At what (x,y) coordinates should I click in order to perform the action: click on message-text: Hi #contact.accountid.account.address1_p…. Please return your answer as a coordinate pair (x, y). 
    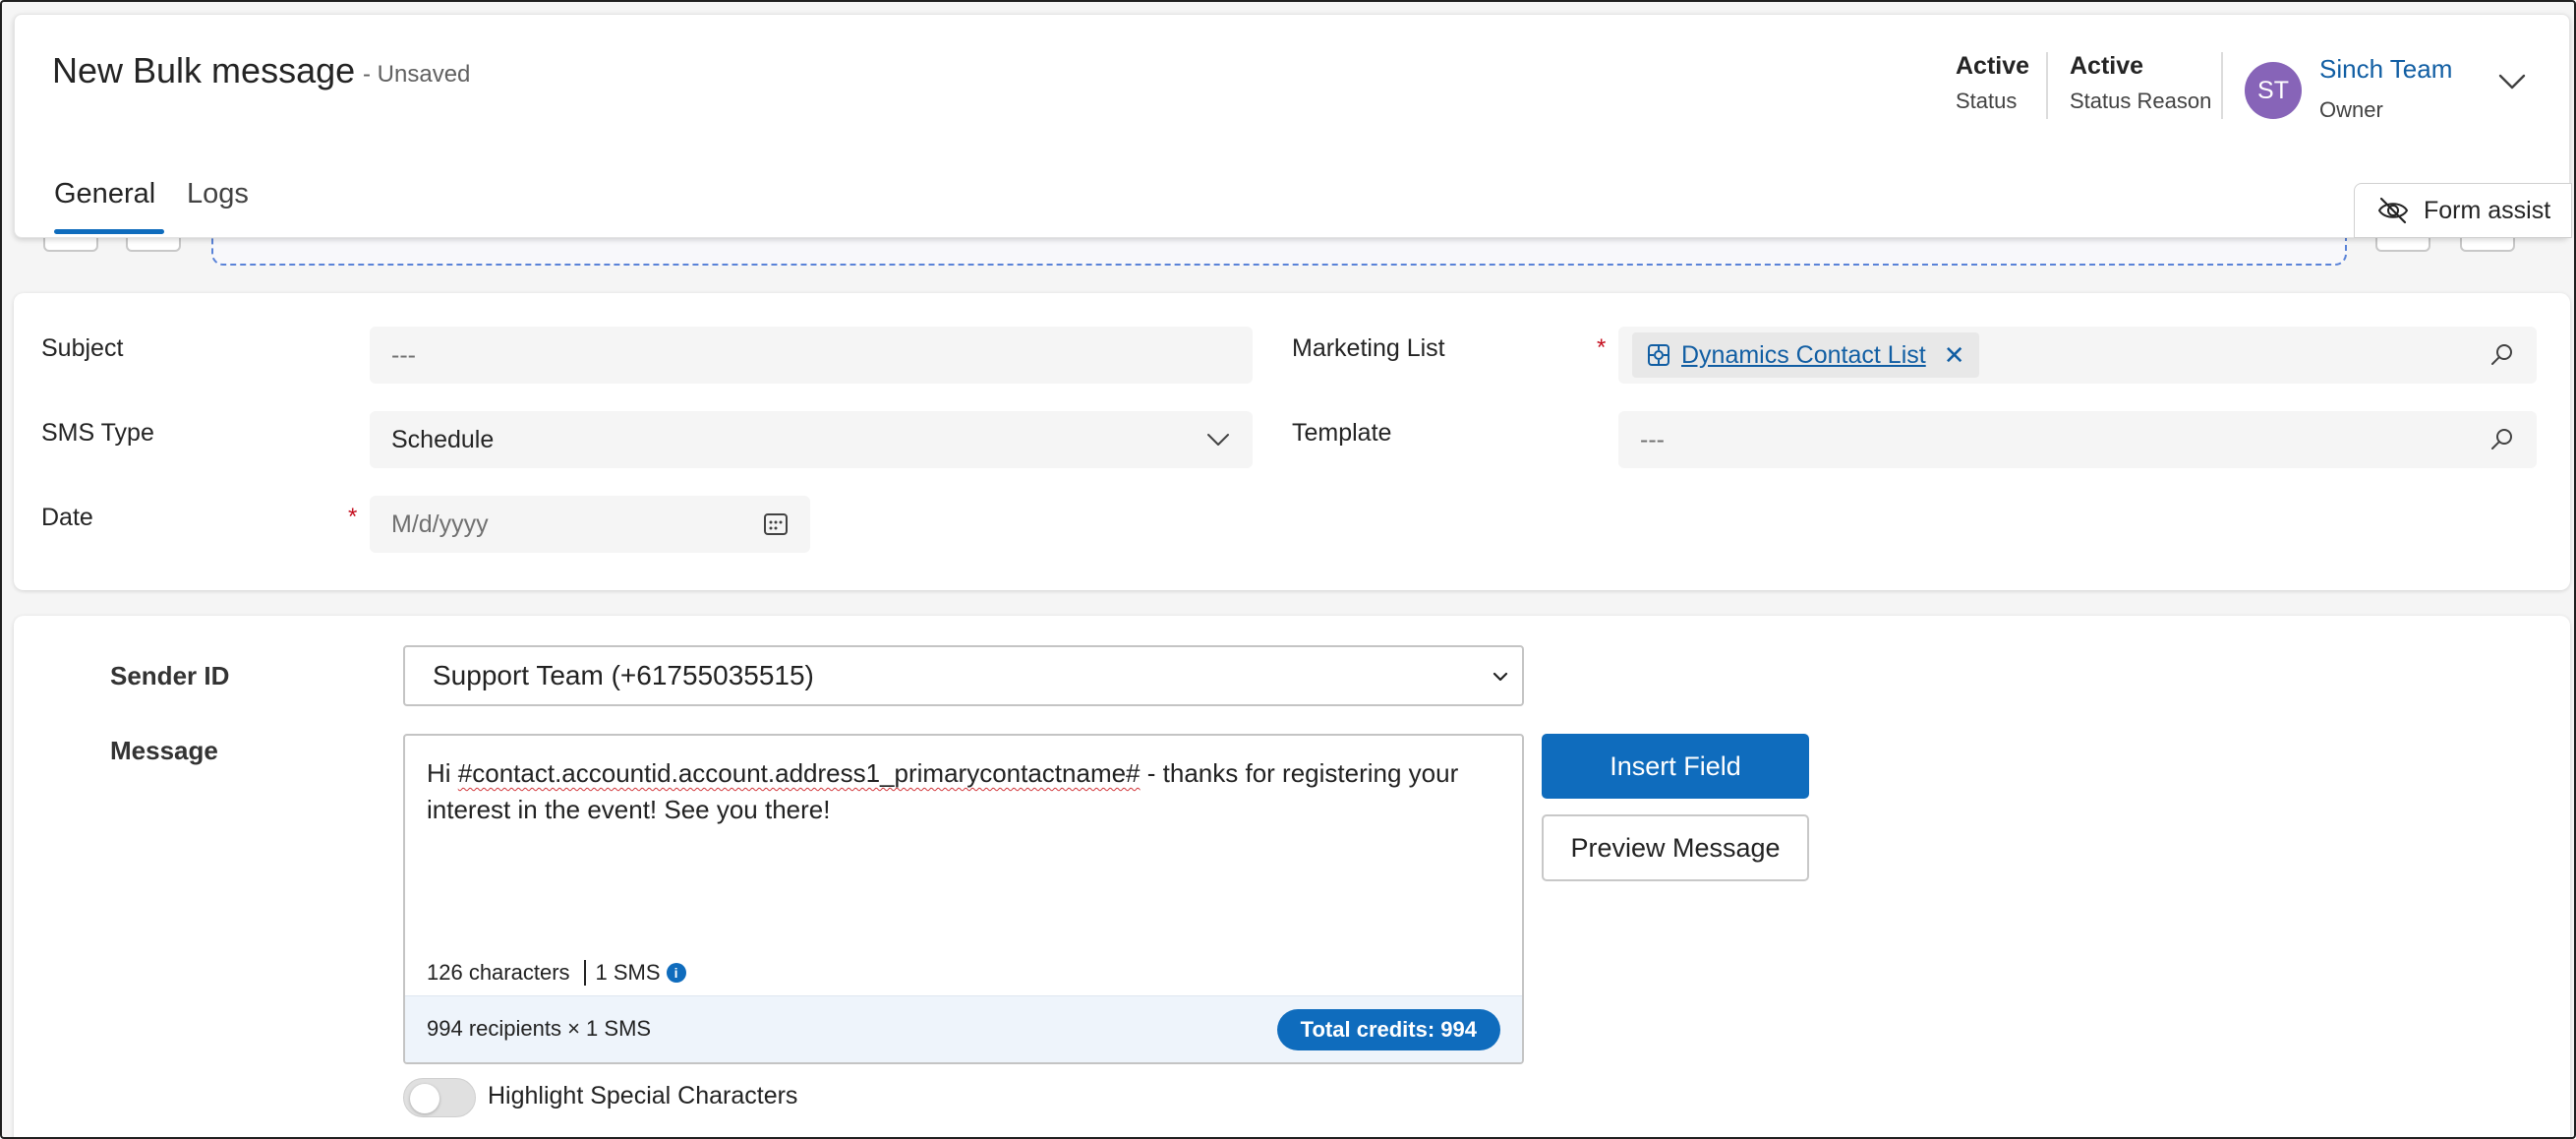
    Looking at the image, I should click on (967, 791).